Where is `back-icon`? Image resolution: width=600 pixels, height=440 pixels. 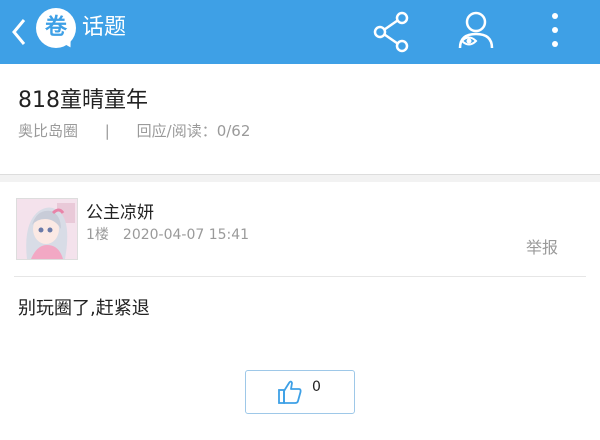 back-icon is located at coordinates (19, 32).